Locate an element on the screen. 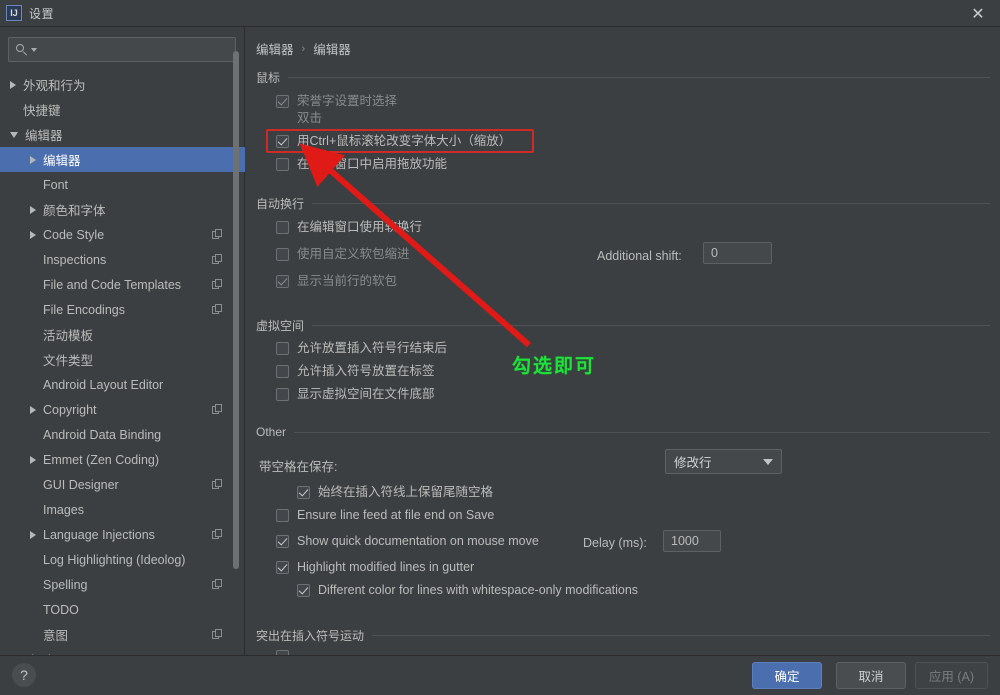 The image size is (1000, 695). checkbox-row-use-soft-wrap: 在编辑窗口使用软换行 is located at coordinates (349, 227).